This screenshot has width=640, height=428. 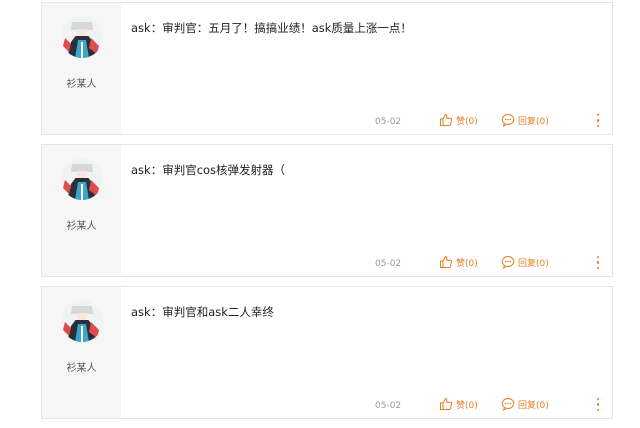 I want to click on comment-text: ask：审判官cos核弹发射器（, so click(x=208, y=170).